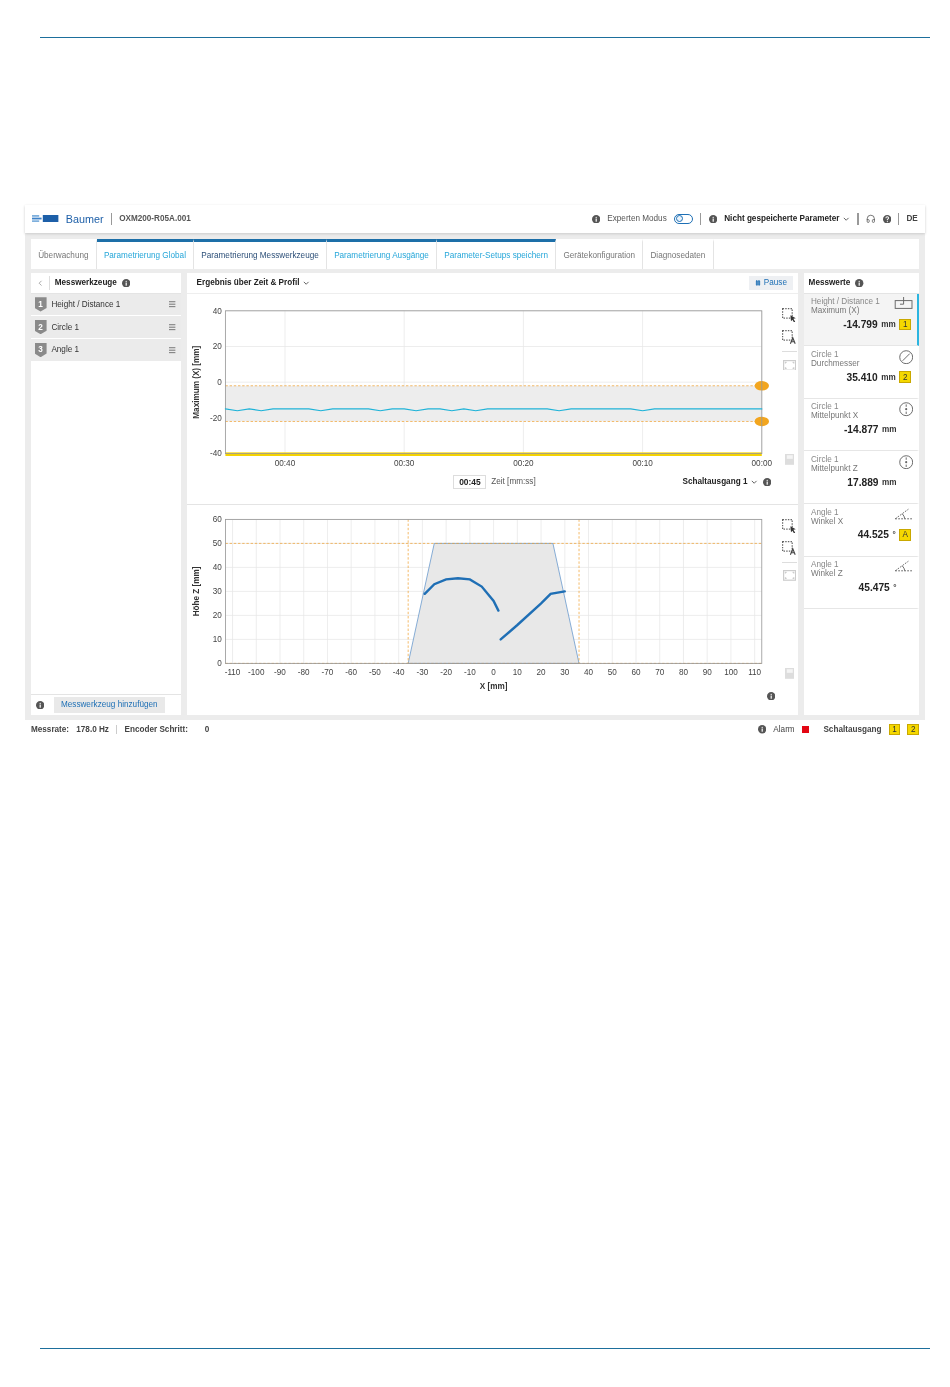  I want to click on axis-tick-label: -60, so click(351, 672).